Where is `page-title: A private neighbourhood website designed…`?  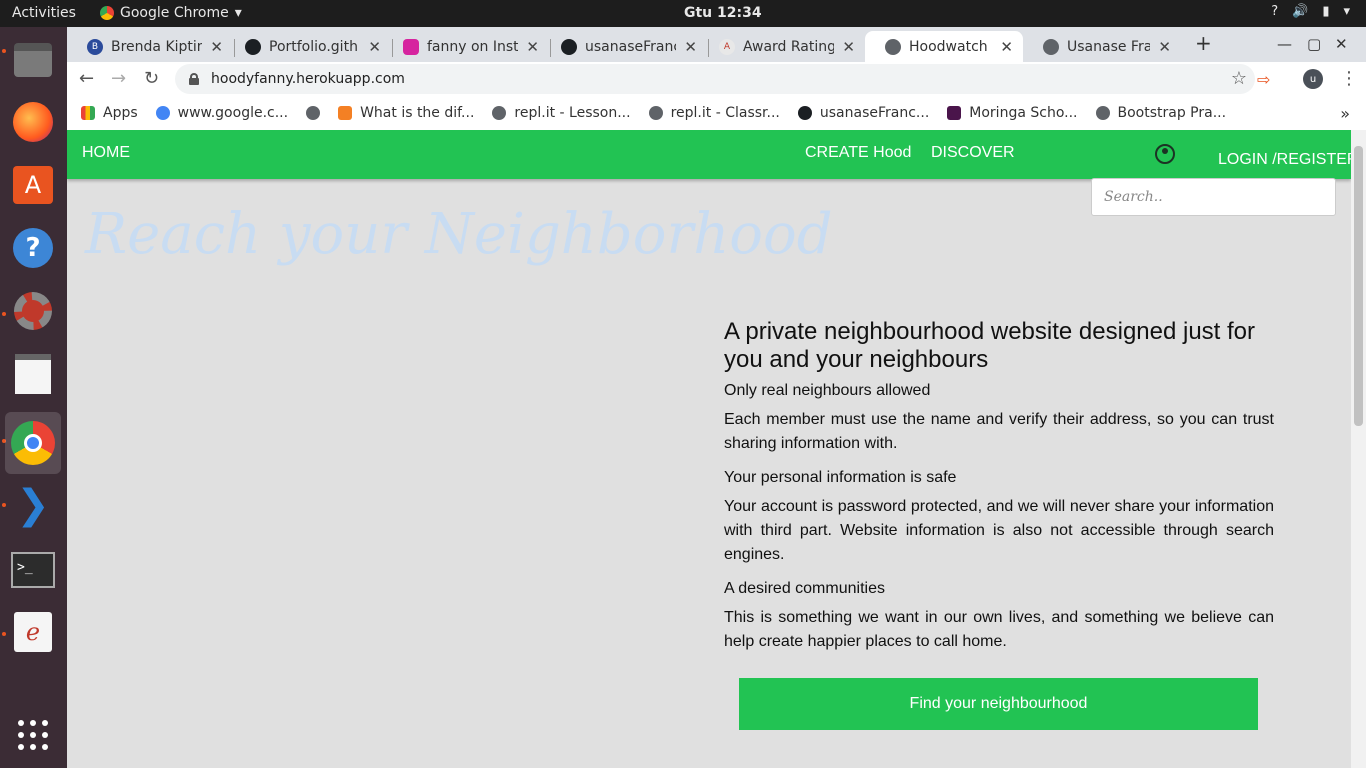
page-title: A private neighbourhood website designed… is located at coordinates (990, 345).